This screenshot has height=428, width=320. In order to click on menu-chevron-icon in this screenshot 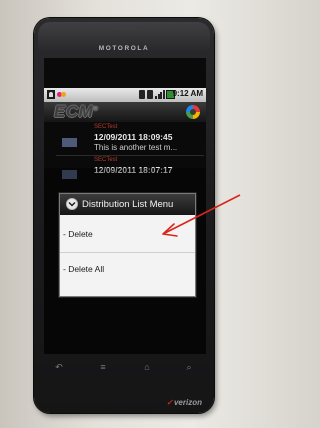, I will do `click(72, 204)`.